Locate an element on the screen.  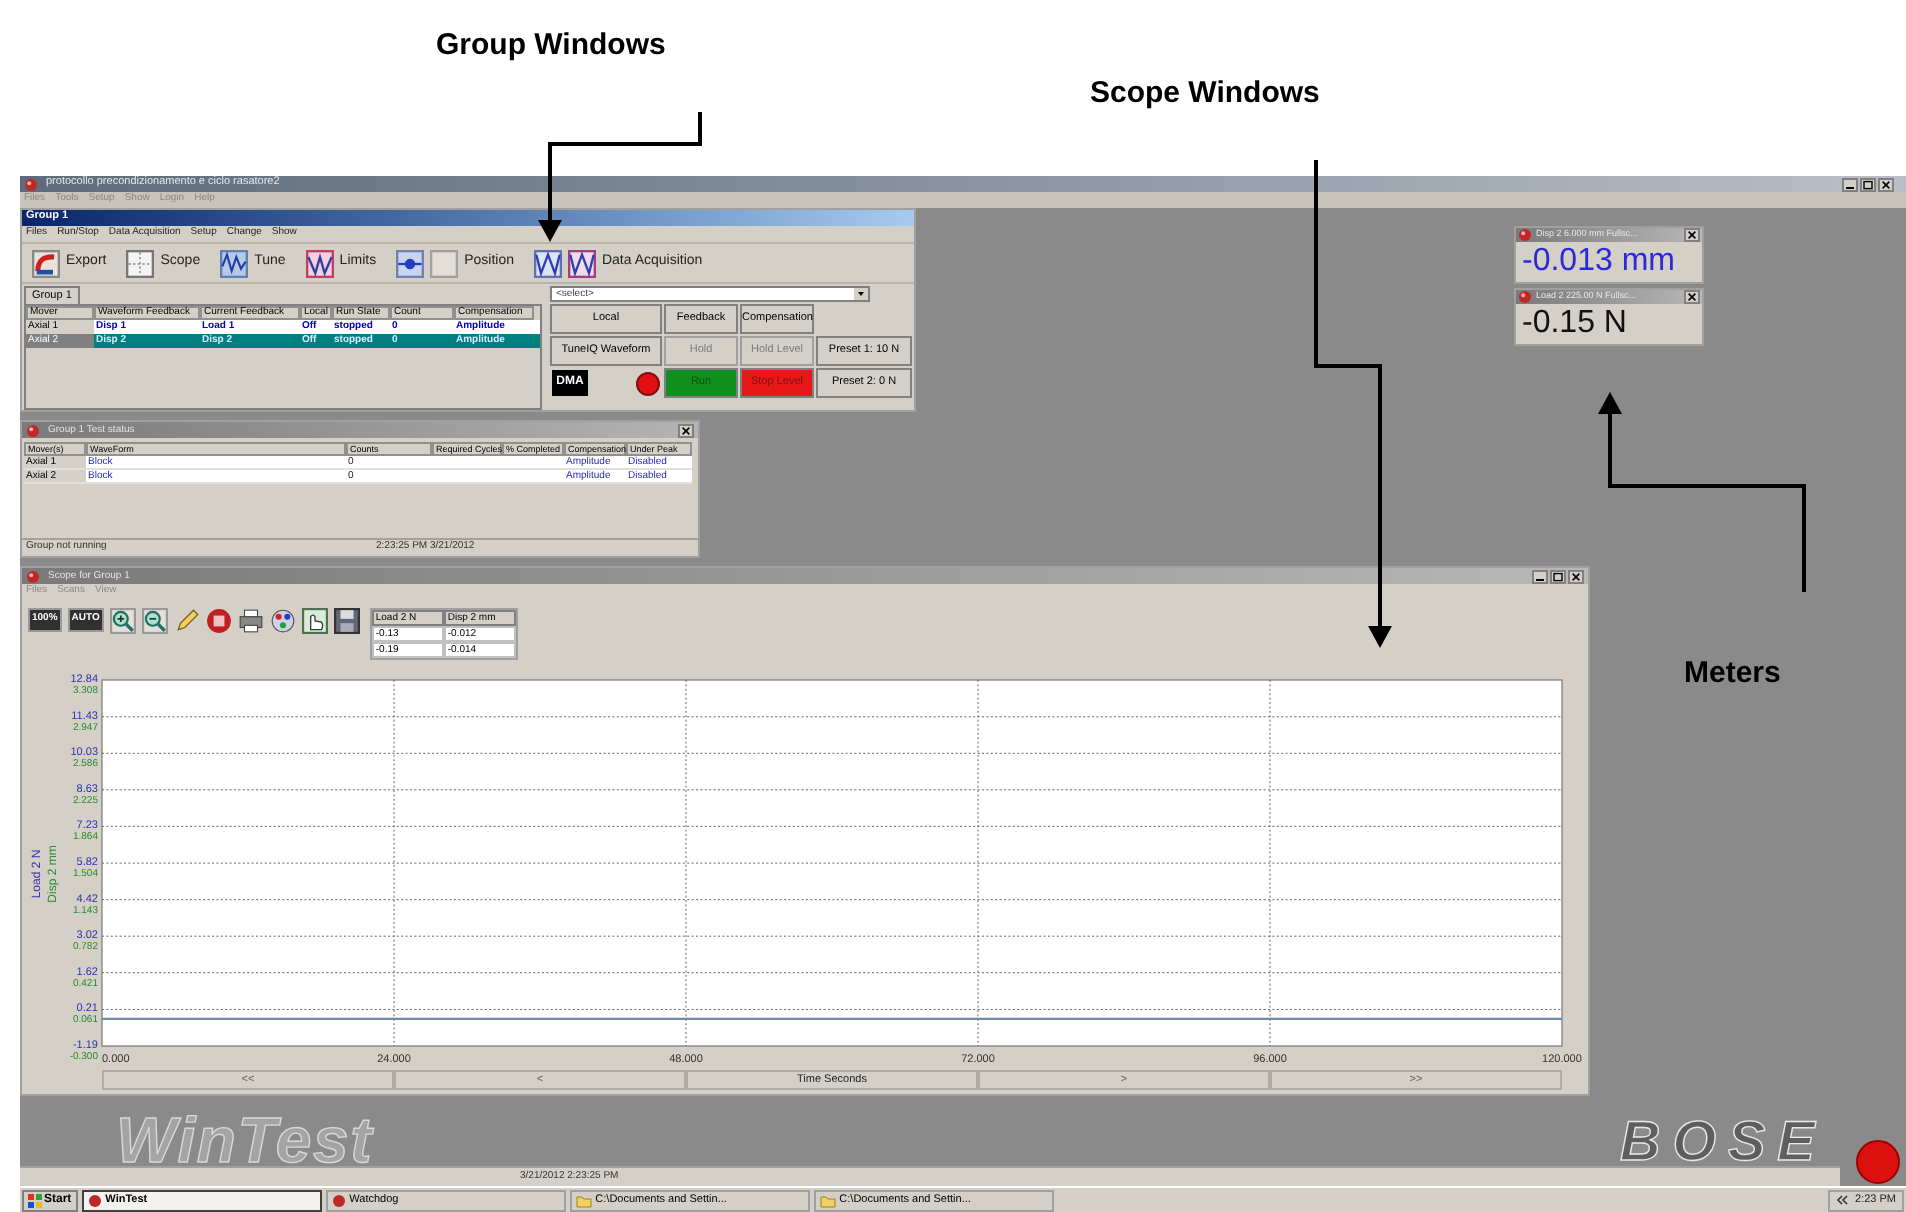
grid-icon is located at coordinates (140, 263).